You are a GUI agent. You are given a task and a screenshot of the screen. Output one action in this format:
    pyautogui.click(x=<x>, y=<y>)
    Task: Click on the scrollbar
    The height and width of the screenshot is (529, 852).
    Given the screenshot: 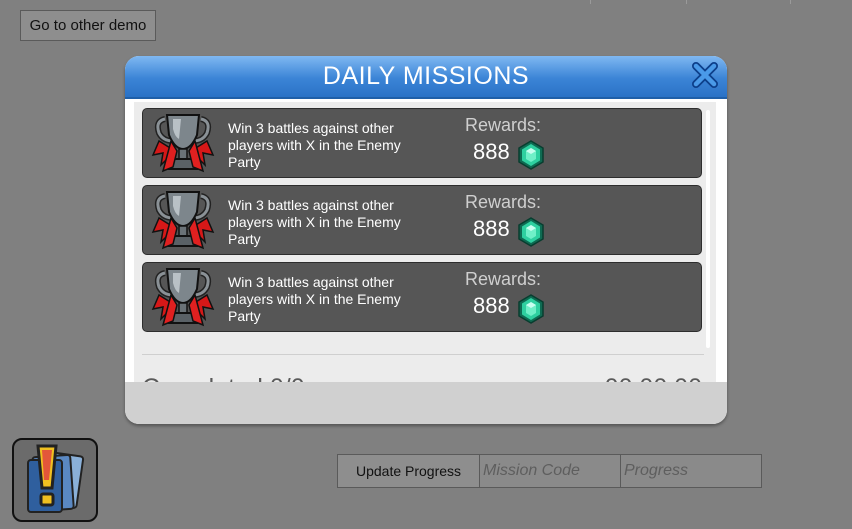 What is the action you would take?
    pyautogui.click(x=708, y=229)
    